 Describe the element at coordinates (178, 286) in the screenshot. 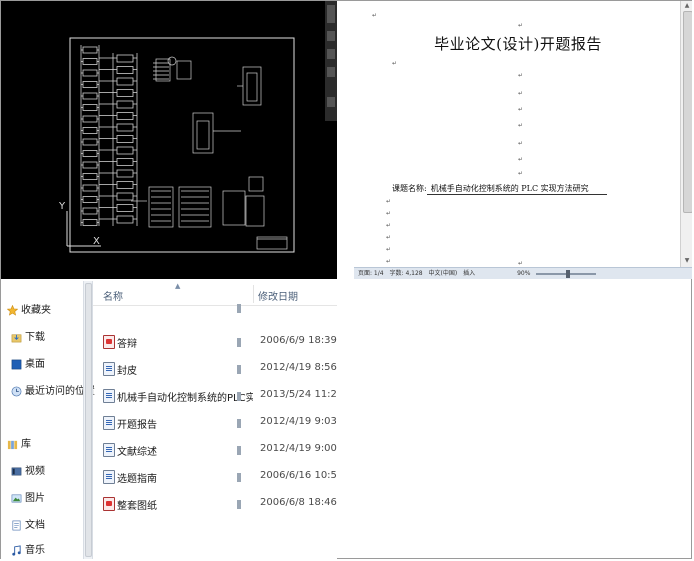

I see `sort-ascending-icon: ▲` at that location.